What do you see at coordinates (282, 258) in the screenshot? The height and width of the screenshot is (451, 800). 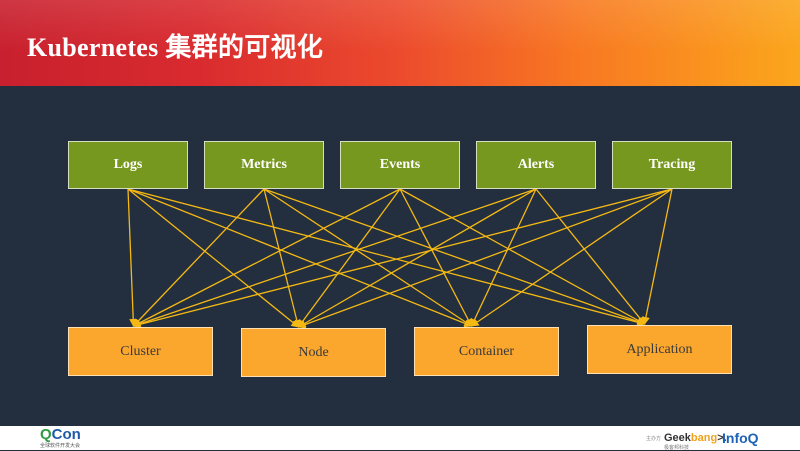 I see `connector-metrics-to-node` at bounding box center [282, 258].